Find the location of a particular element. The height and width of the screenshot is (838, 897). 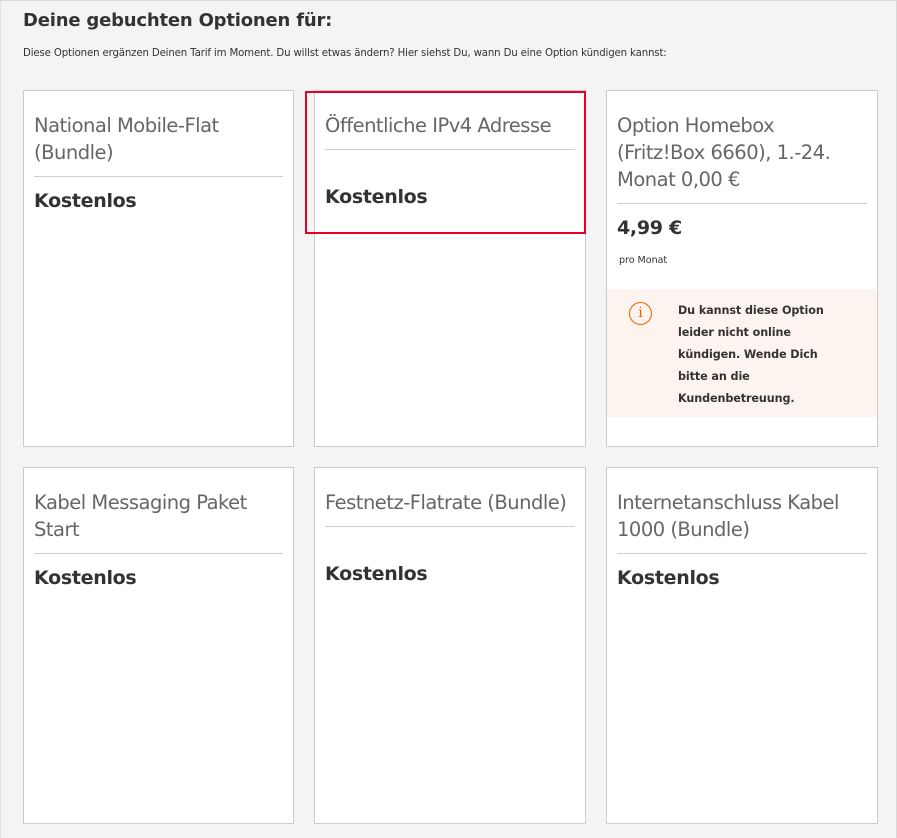

option-card-festnetz-flatrate: Festnetz-Flatrate (Bundle) Kostenlos is located at coordinates (450, 645).